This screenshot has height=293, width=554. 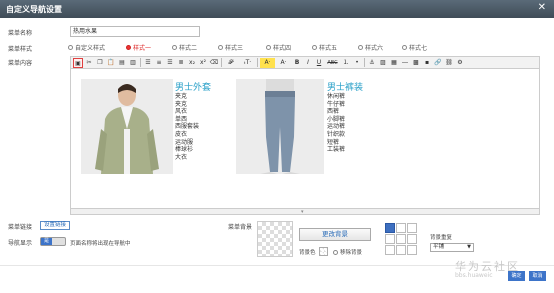 What do you see at coordinates (328, 48) in the screenshot?
I see `style-option-label: 样式五` at bounding box center [328, 48].